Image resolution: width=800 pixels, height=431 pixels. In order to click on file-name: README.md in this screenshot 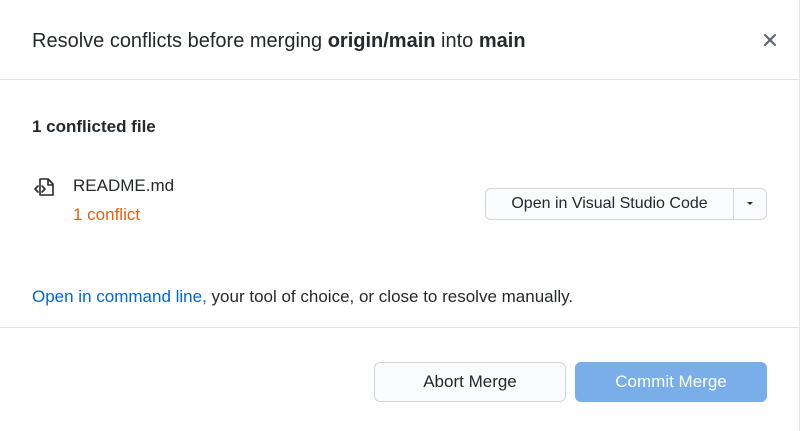, I will do `click(124, 185)`.